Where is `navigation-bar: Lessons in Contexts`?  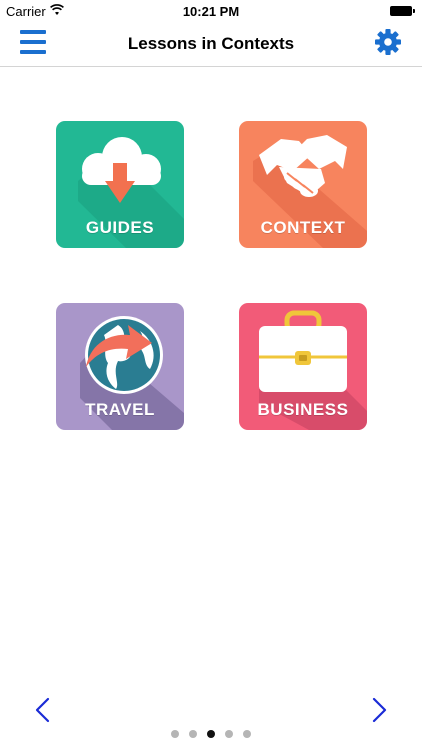
navigation-bar: Lessons in Contexts is located at coordinates (211, 44).